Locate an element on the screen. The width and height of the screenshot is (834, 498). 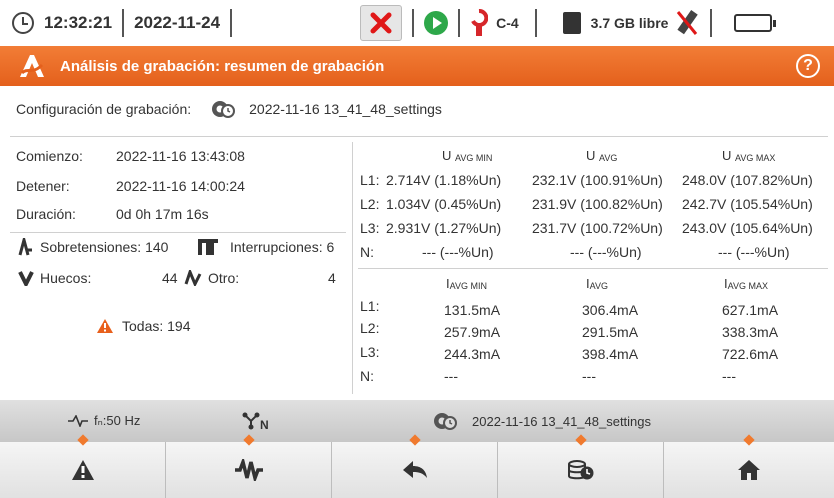
back-arrow-icon is located at coordinates (414, 469).